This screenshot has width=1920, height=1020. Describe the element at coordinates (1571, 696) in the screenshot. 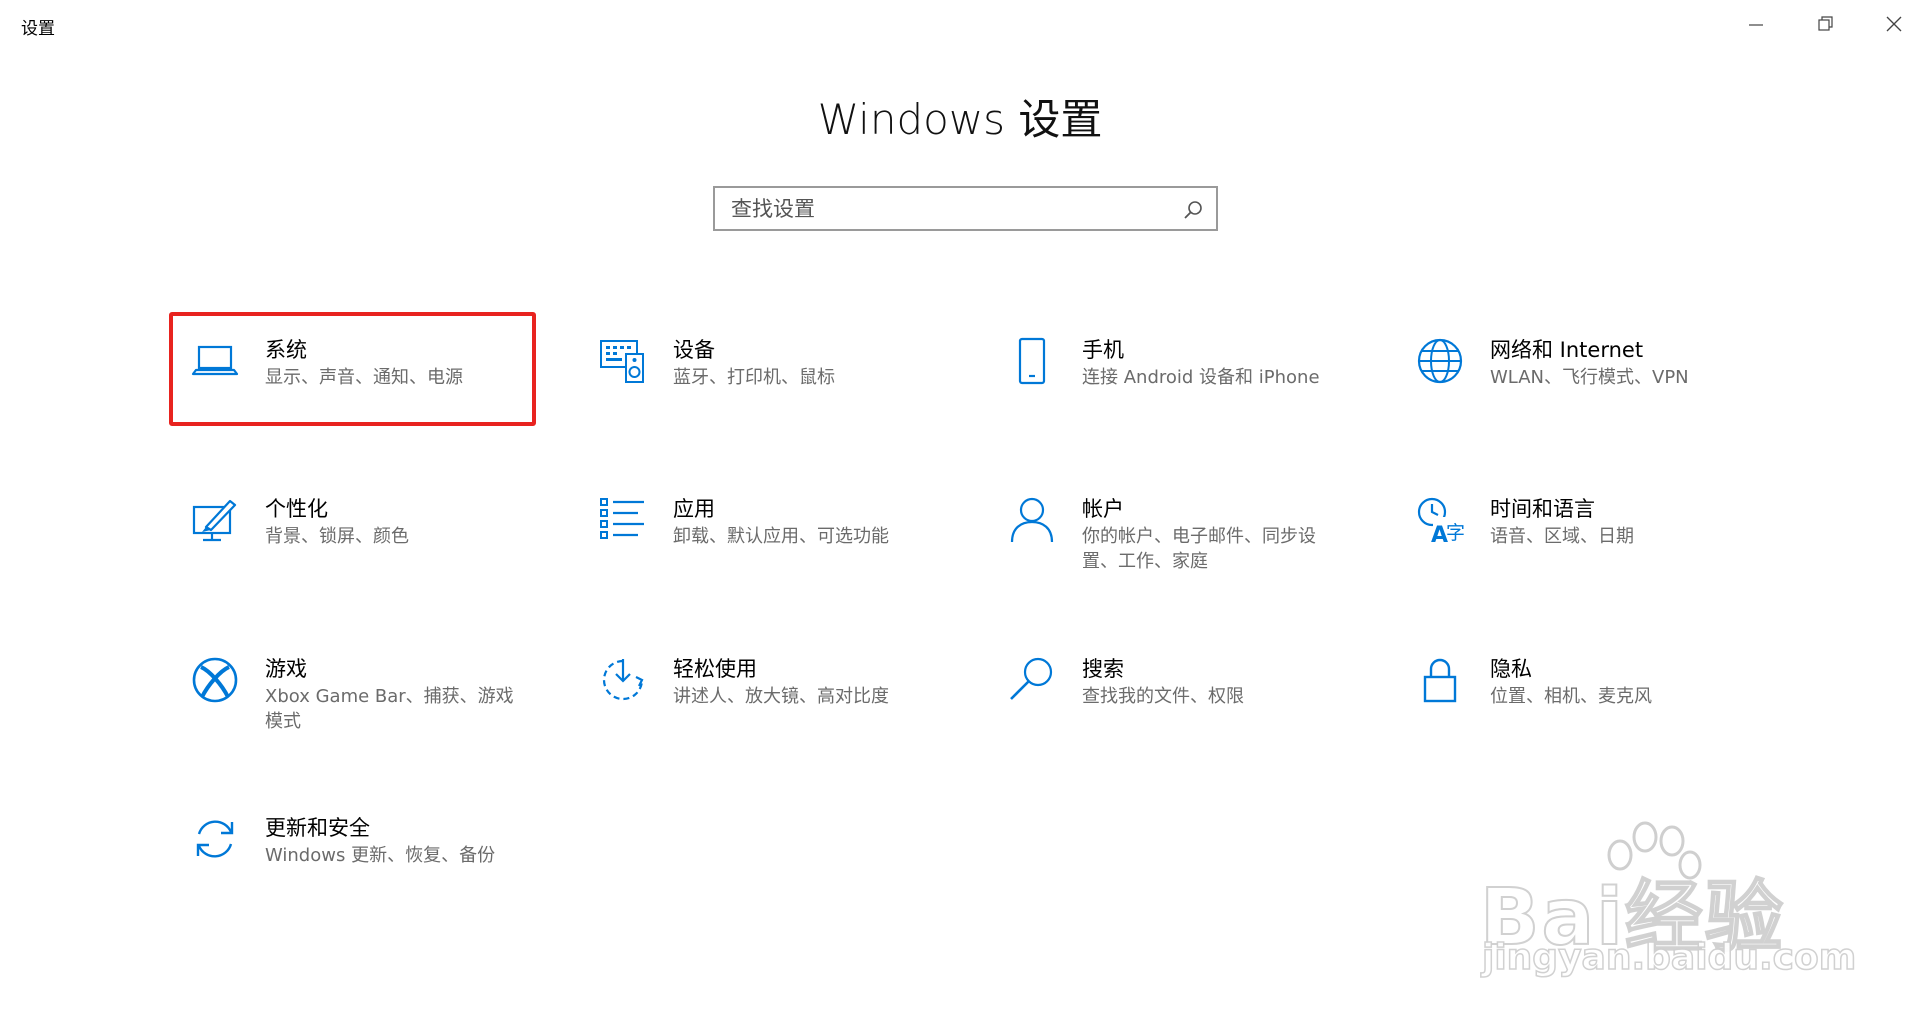

I see `tile-description: 位置、相机、麦克风` at that location.